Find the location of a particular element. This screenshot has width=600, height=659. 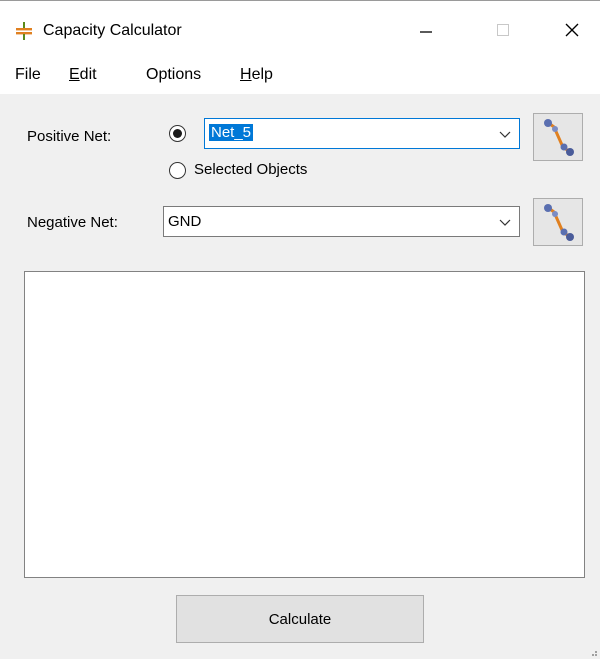

close-icon is located at coordinates (572, 30).